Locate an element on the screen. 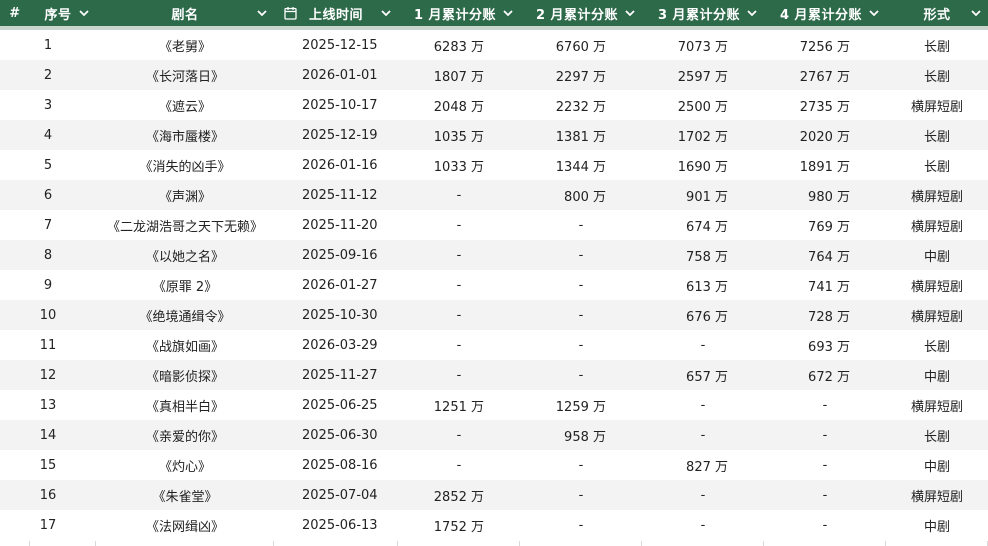  cell-m4: 672 万 is located at coordinates (825, 375).